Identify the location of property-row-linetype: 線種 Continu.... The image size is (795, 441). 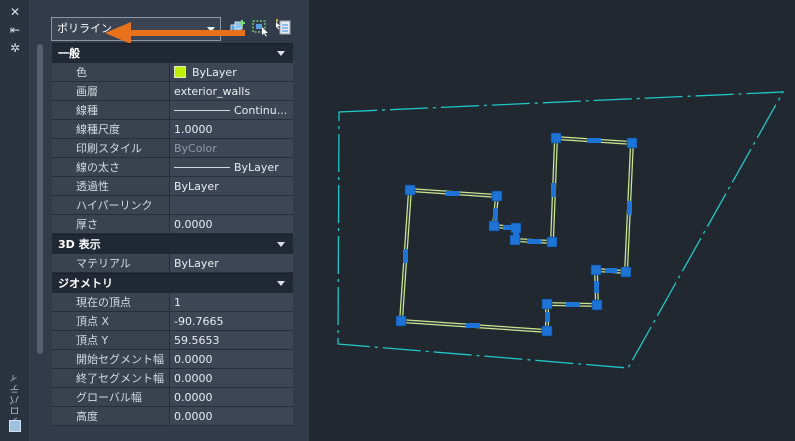
(172, 110).